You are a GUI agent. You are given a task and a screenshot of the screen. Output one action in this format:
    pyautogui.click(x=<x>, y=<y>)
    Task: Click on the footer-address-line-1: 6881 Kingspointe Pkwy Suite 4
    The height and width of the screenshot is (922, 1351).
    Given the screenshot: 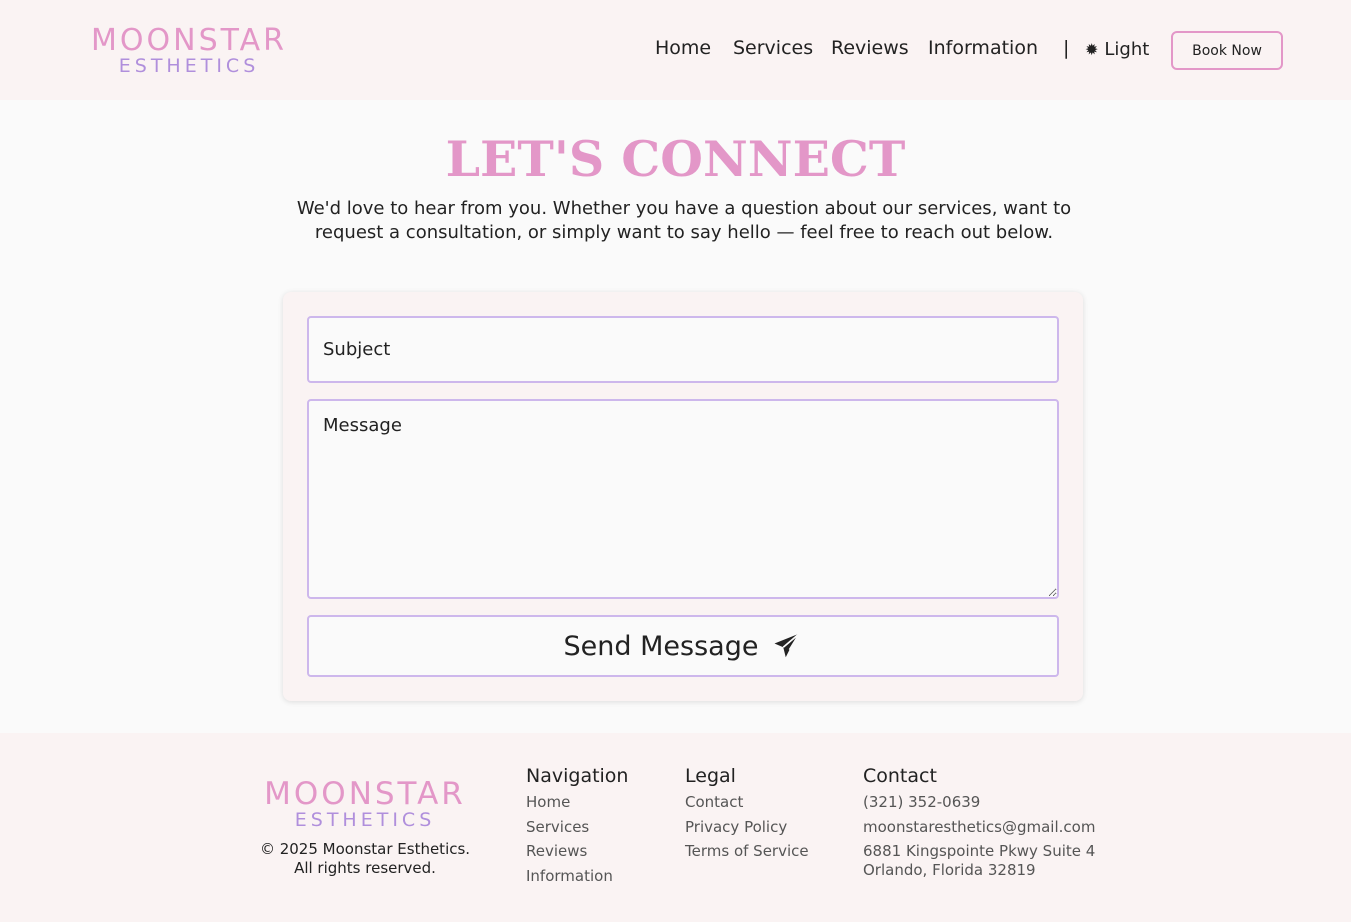 What is the action you would take?
    pyautogui.click(x=979, y=851)
    